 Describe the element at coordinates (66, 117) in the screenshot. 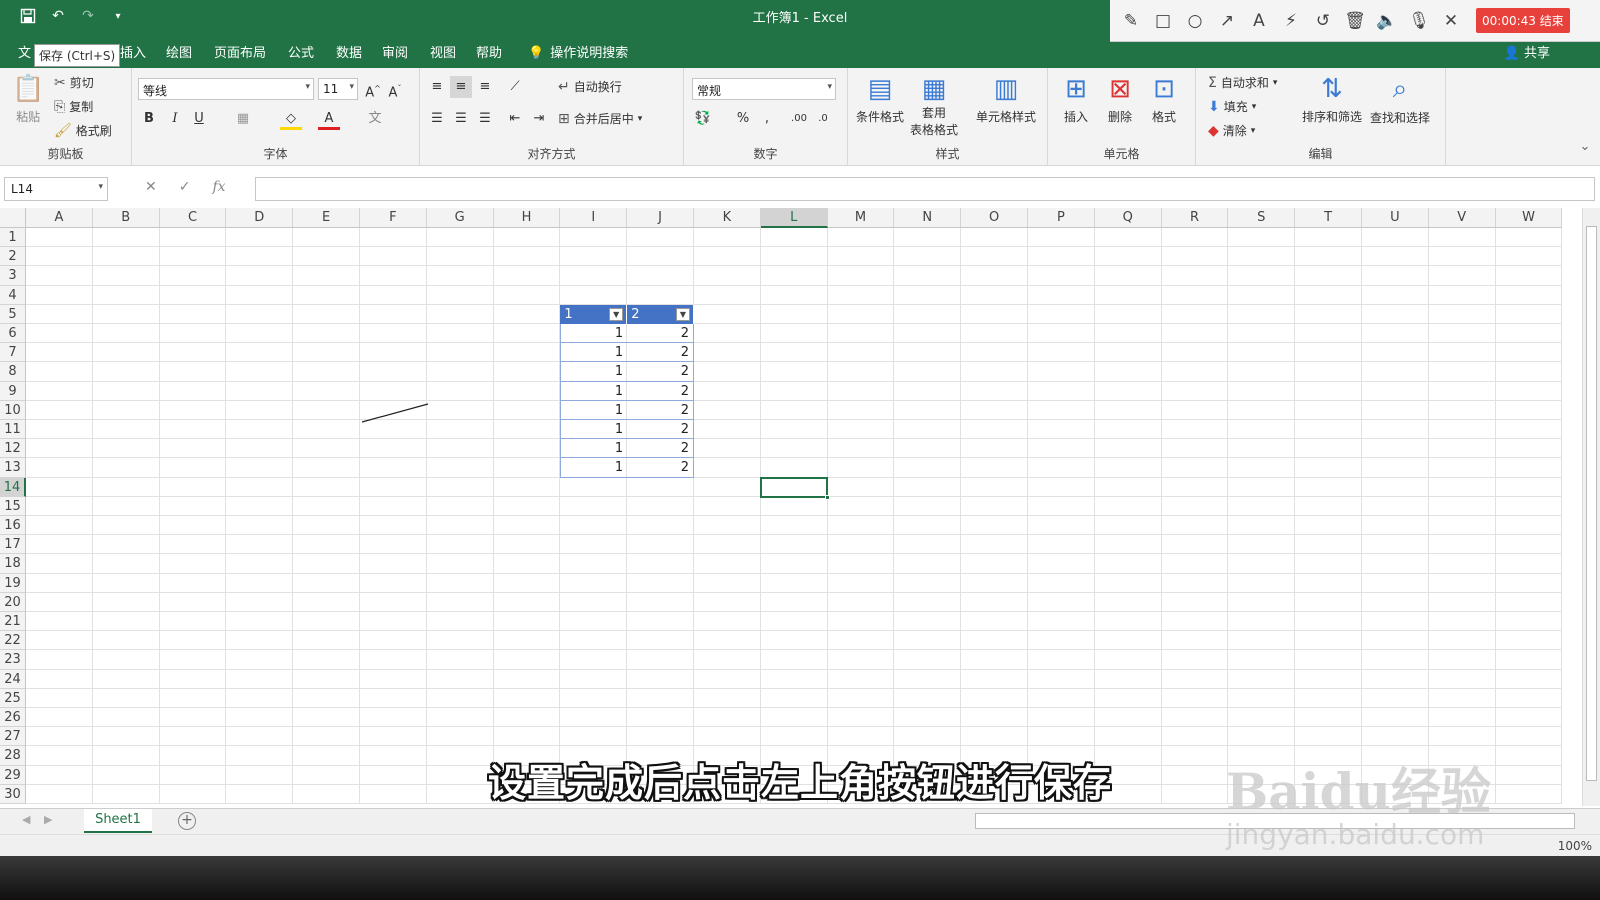

I see `clipboard-group: 📋 粘贴 ✂ 剪切 ⎘ 复制 🖌 格式刷 剪贴板` at that location.